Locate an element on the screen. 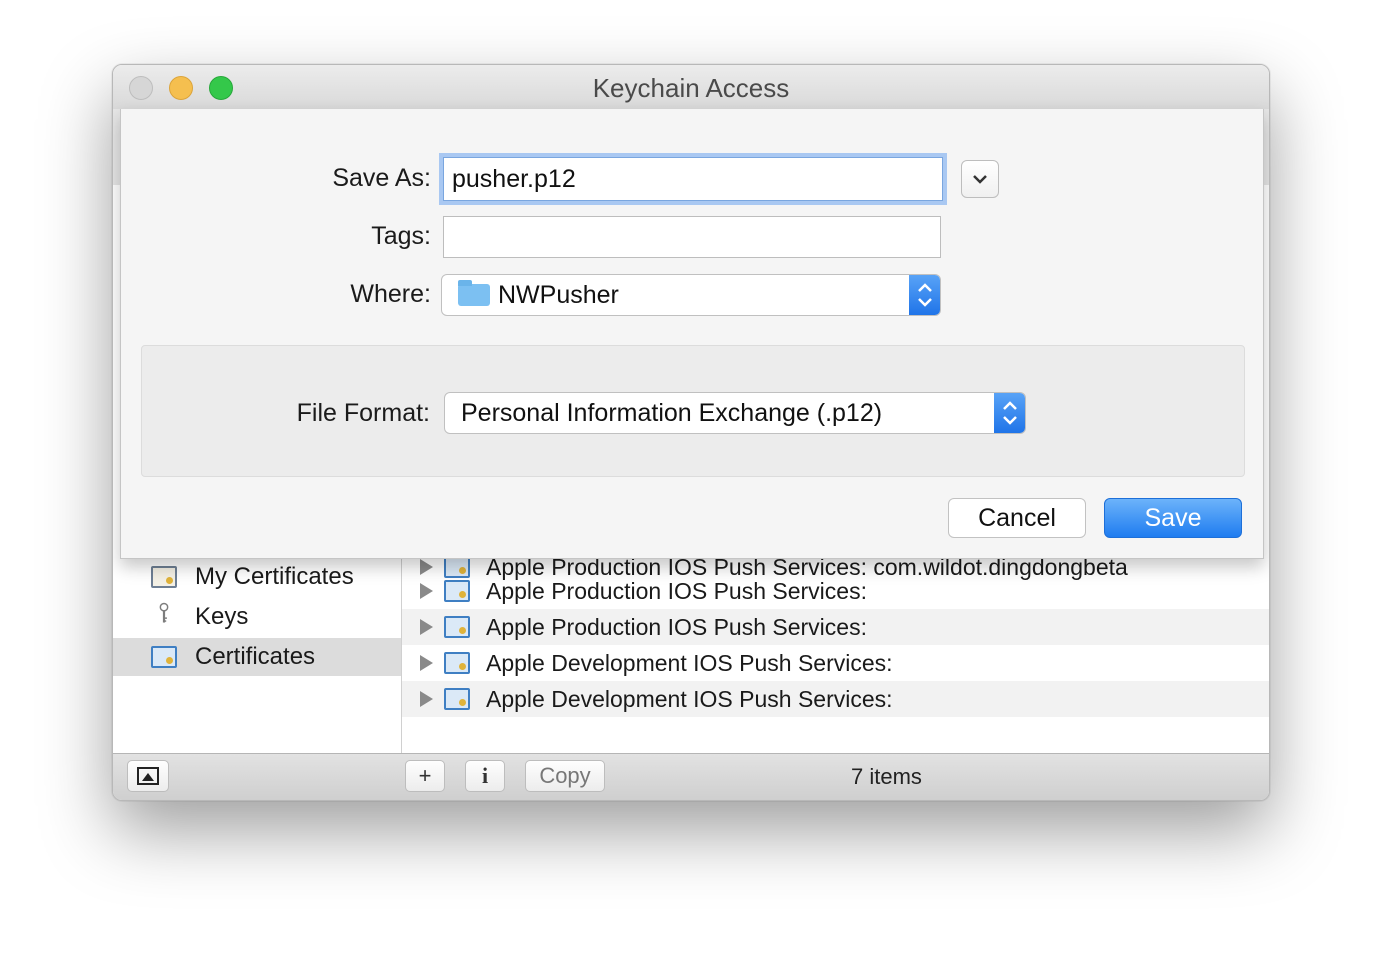 The image size is (1380, 960). copy-button: Copy is located at coordinates (565, 776).